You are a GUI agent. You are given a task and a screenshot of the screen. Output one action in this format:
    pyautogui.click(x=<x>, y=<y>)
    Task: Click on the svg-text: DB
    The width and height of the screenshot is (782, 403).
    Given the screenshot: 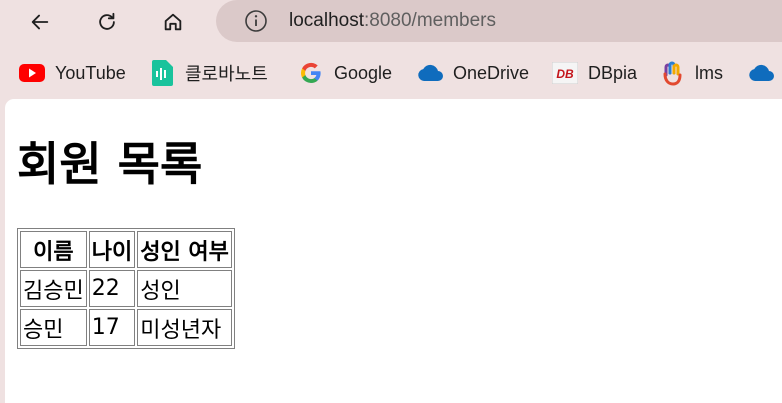 What is the action you would take?
    pyautogui.click(x=565, y=74)
    